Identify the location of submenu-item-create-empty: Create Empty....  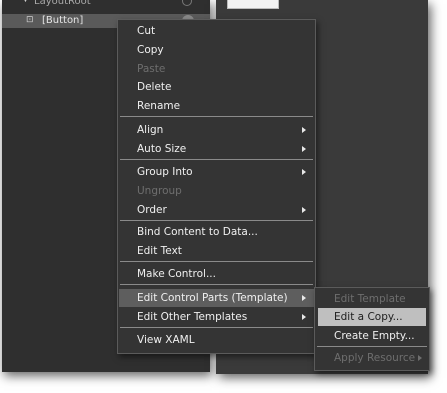
(372, 336).